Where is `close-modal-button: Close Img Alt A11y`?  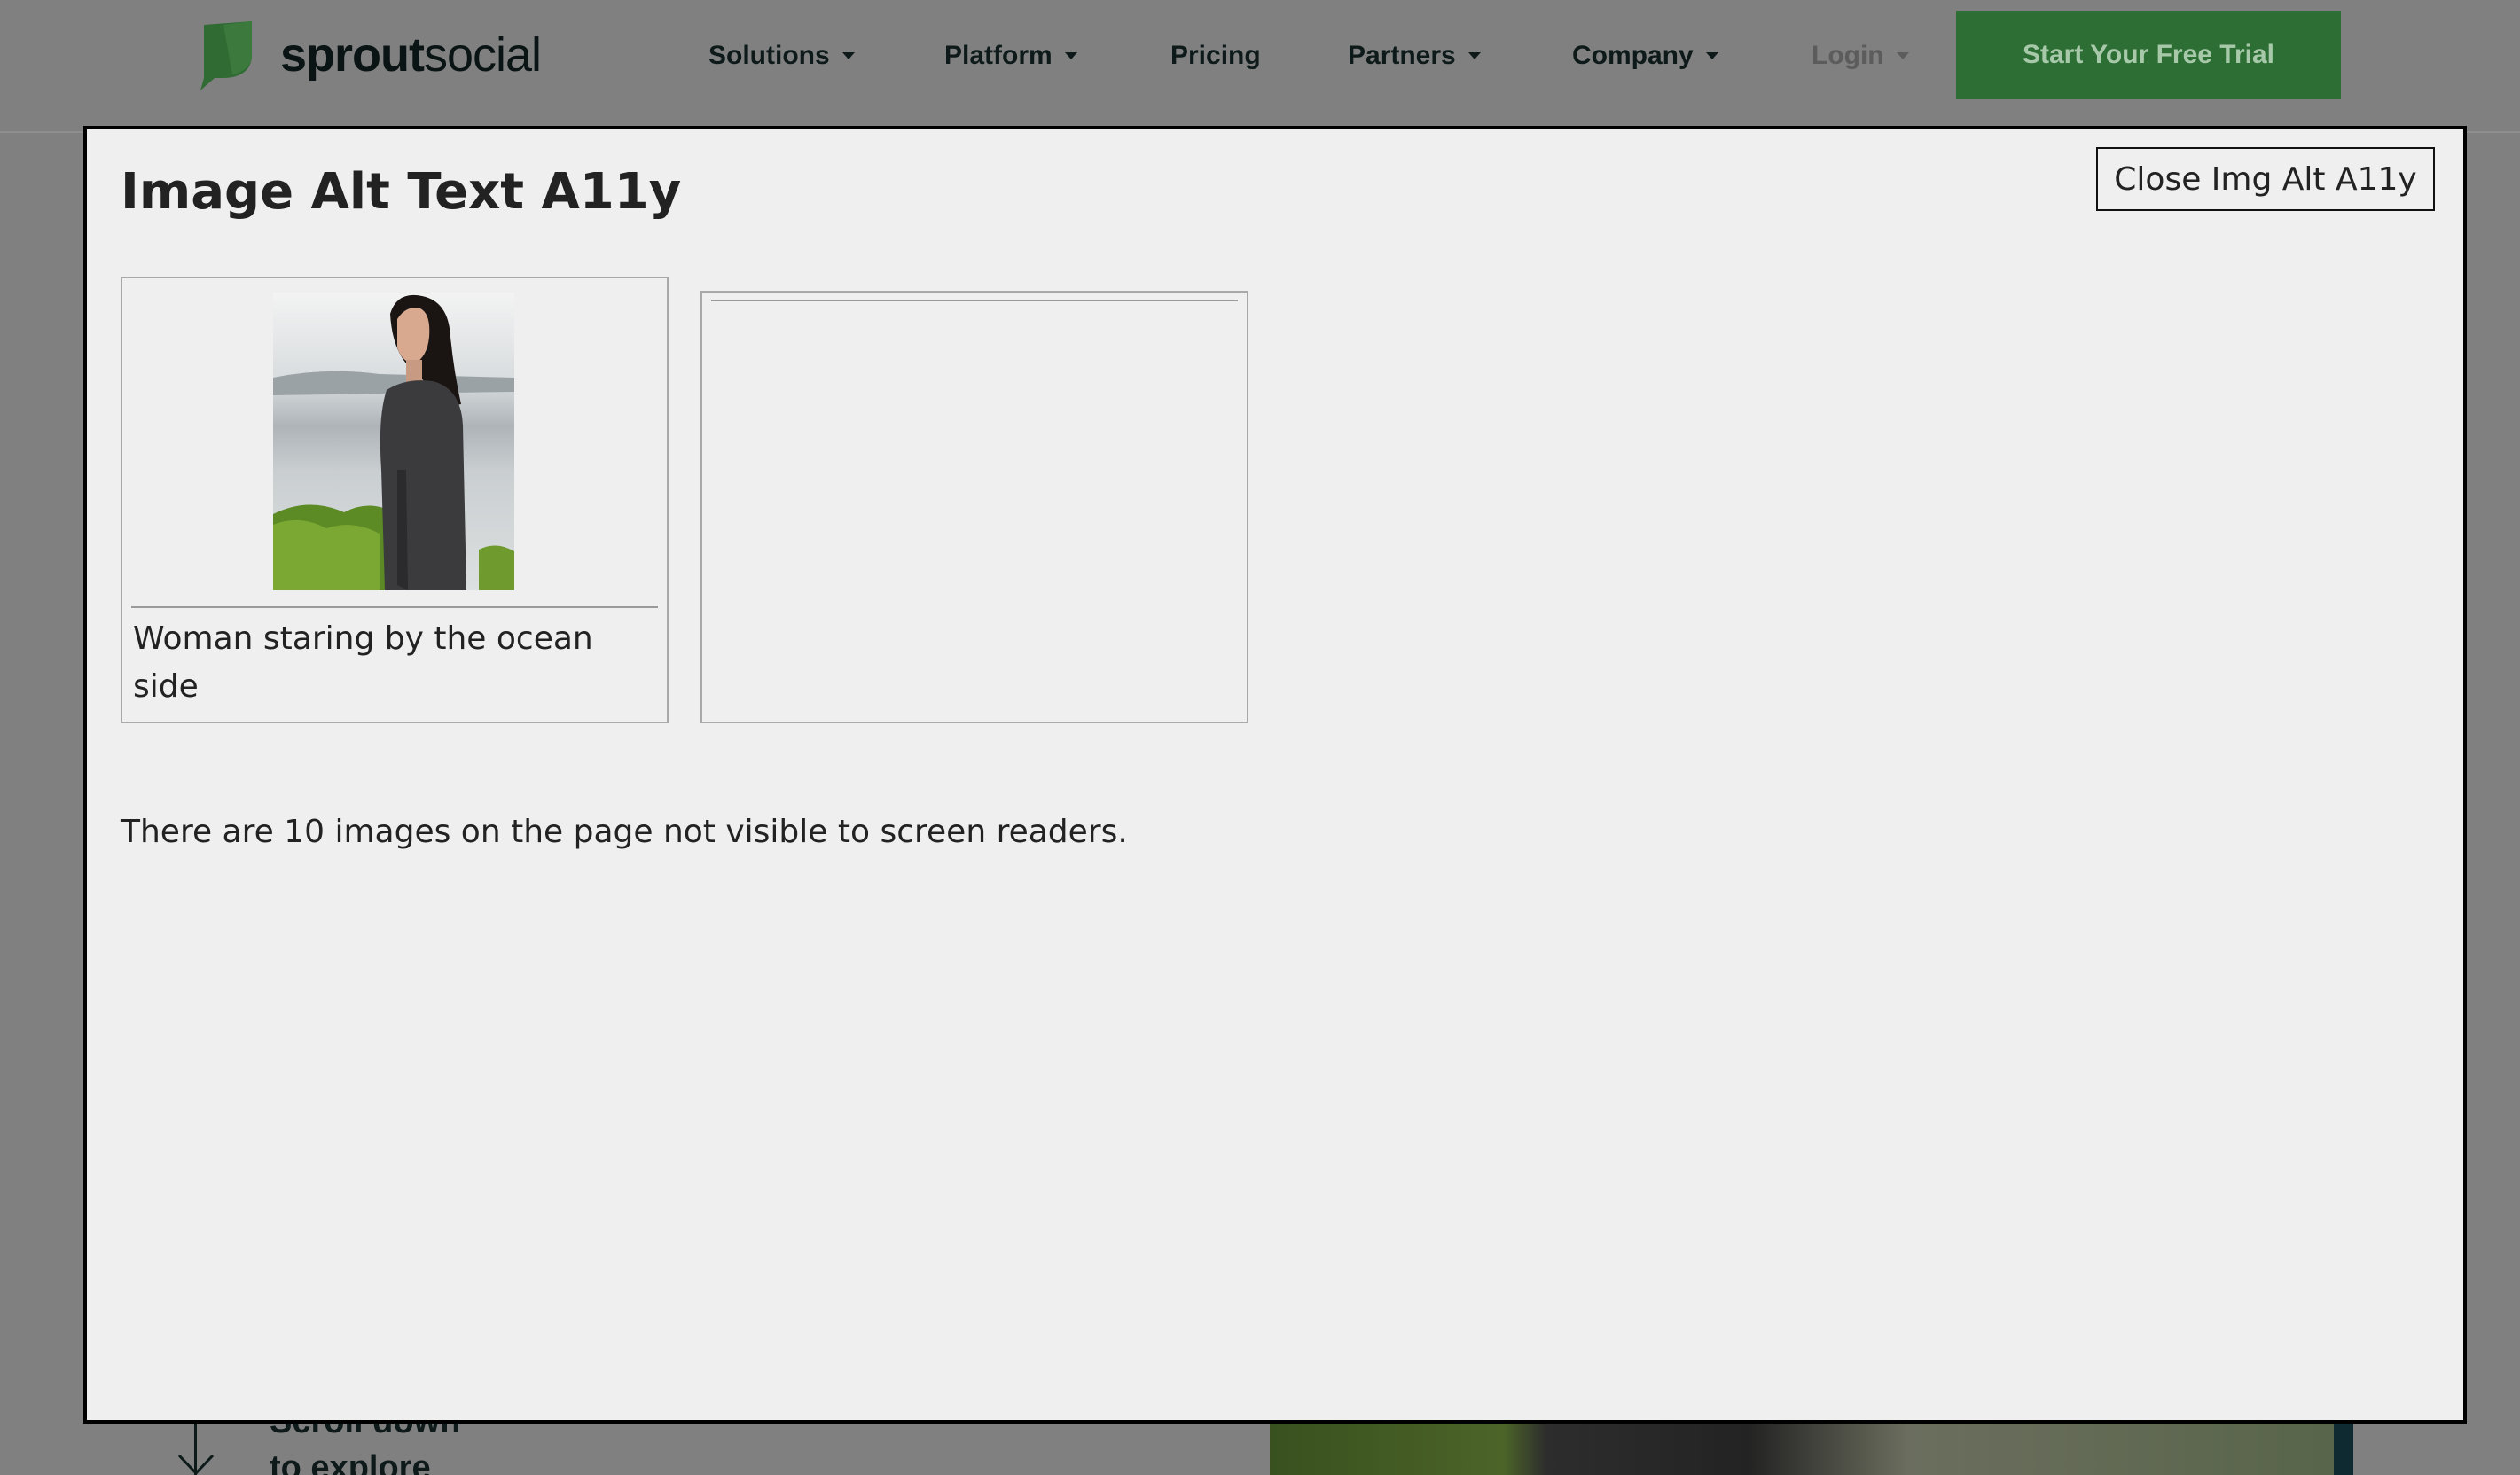 close-modal-button: Close Img Alt A11y is located at coordinates (2265, 179).